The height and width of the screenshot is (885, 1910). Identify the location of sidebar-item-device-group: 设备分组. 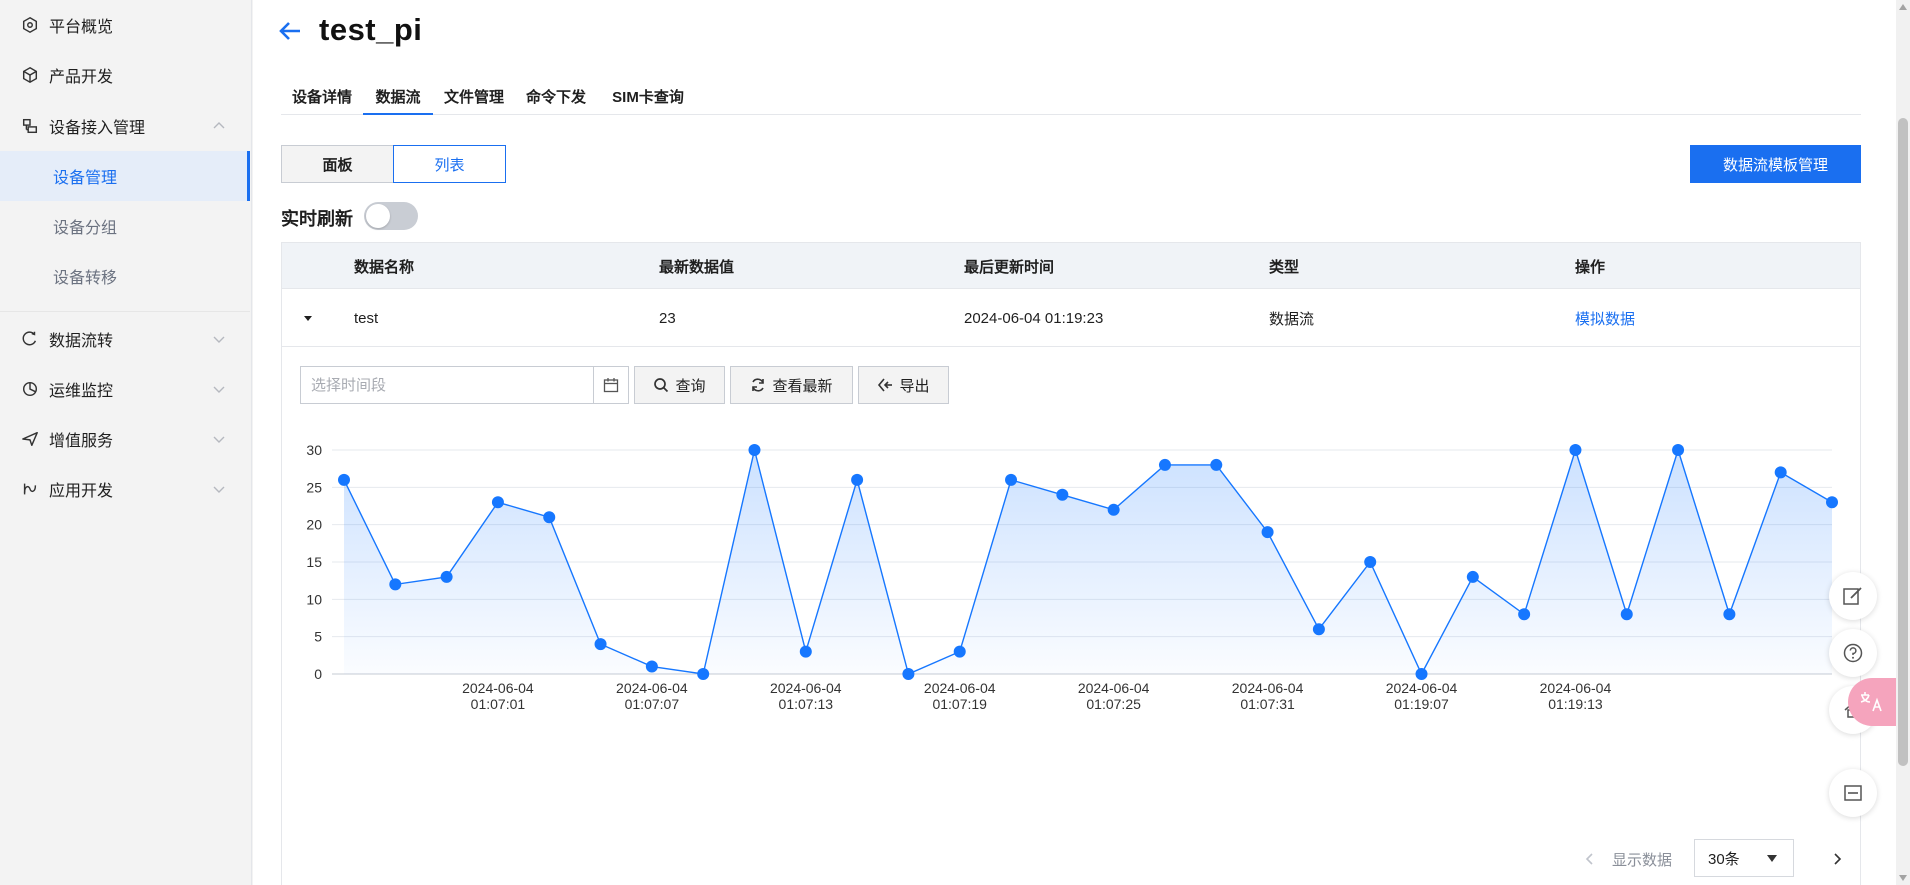
(125, 226).